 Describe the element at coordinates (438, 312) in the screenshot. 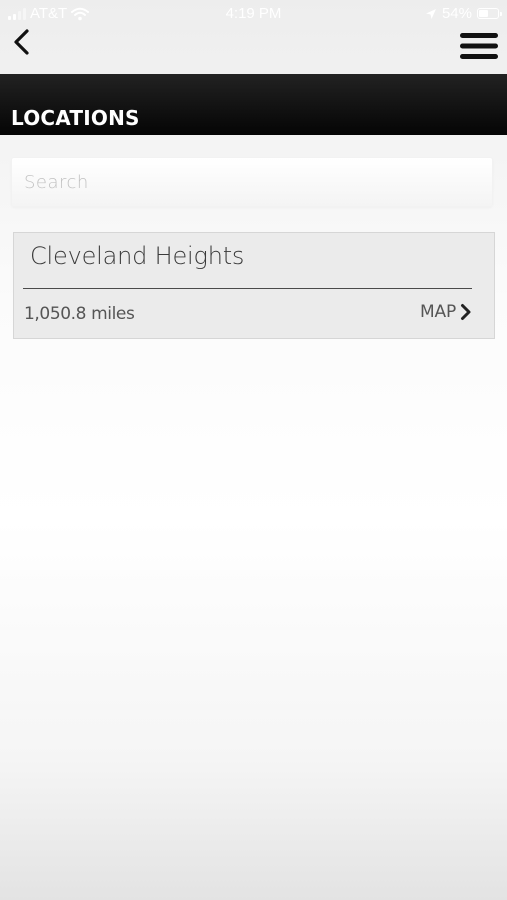

I see `map-label: MAP` at that location.